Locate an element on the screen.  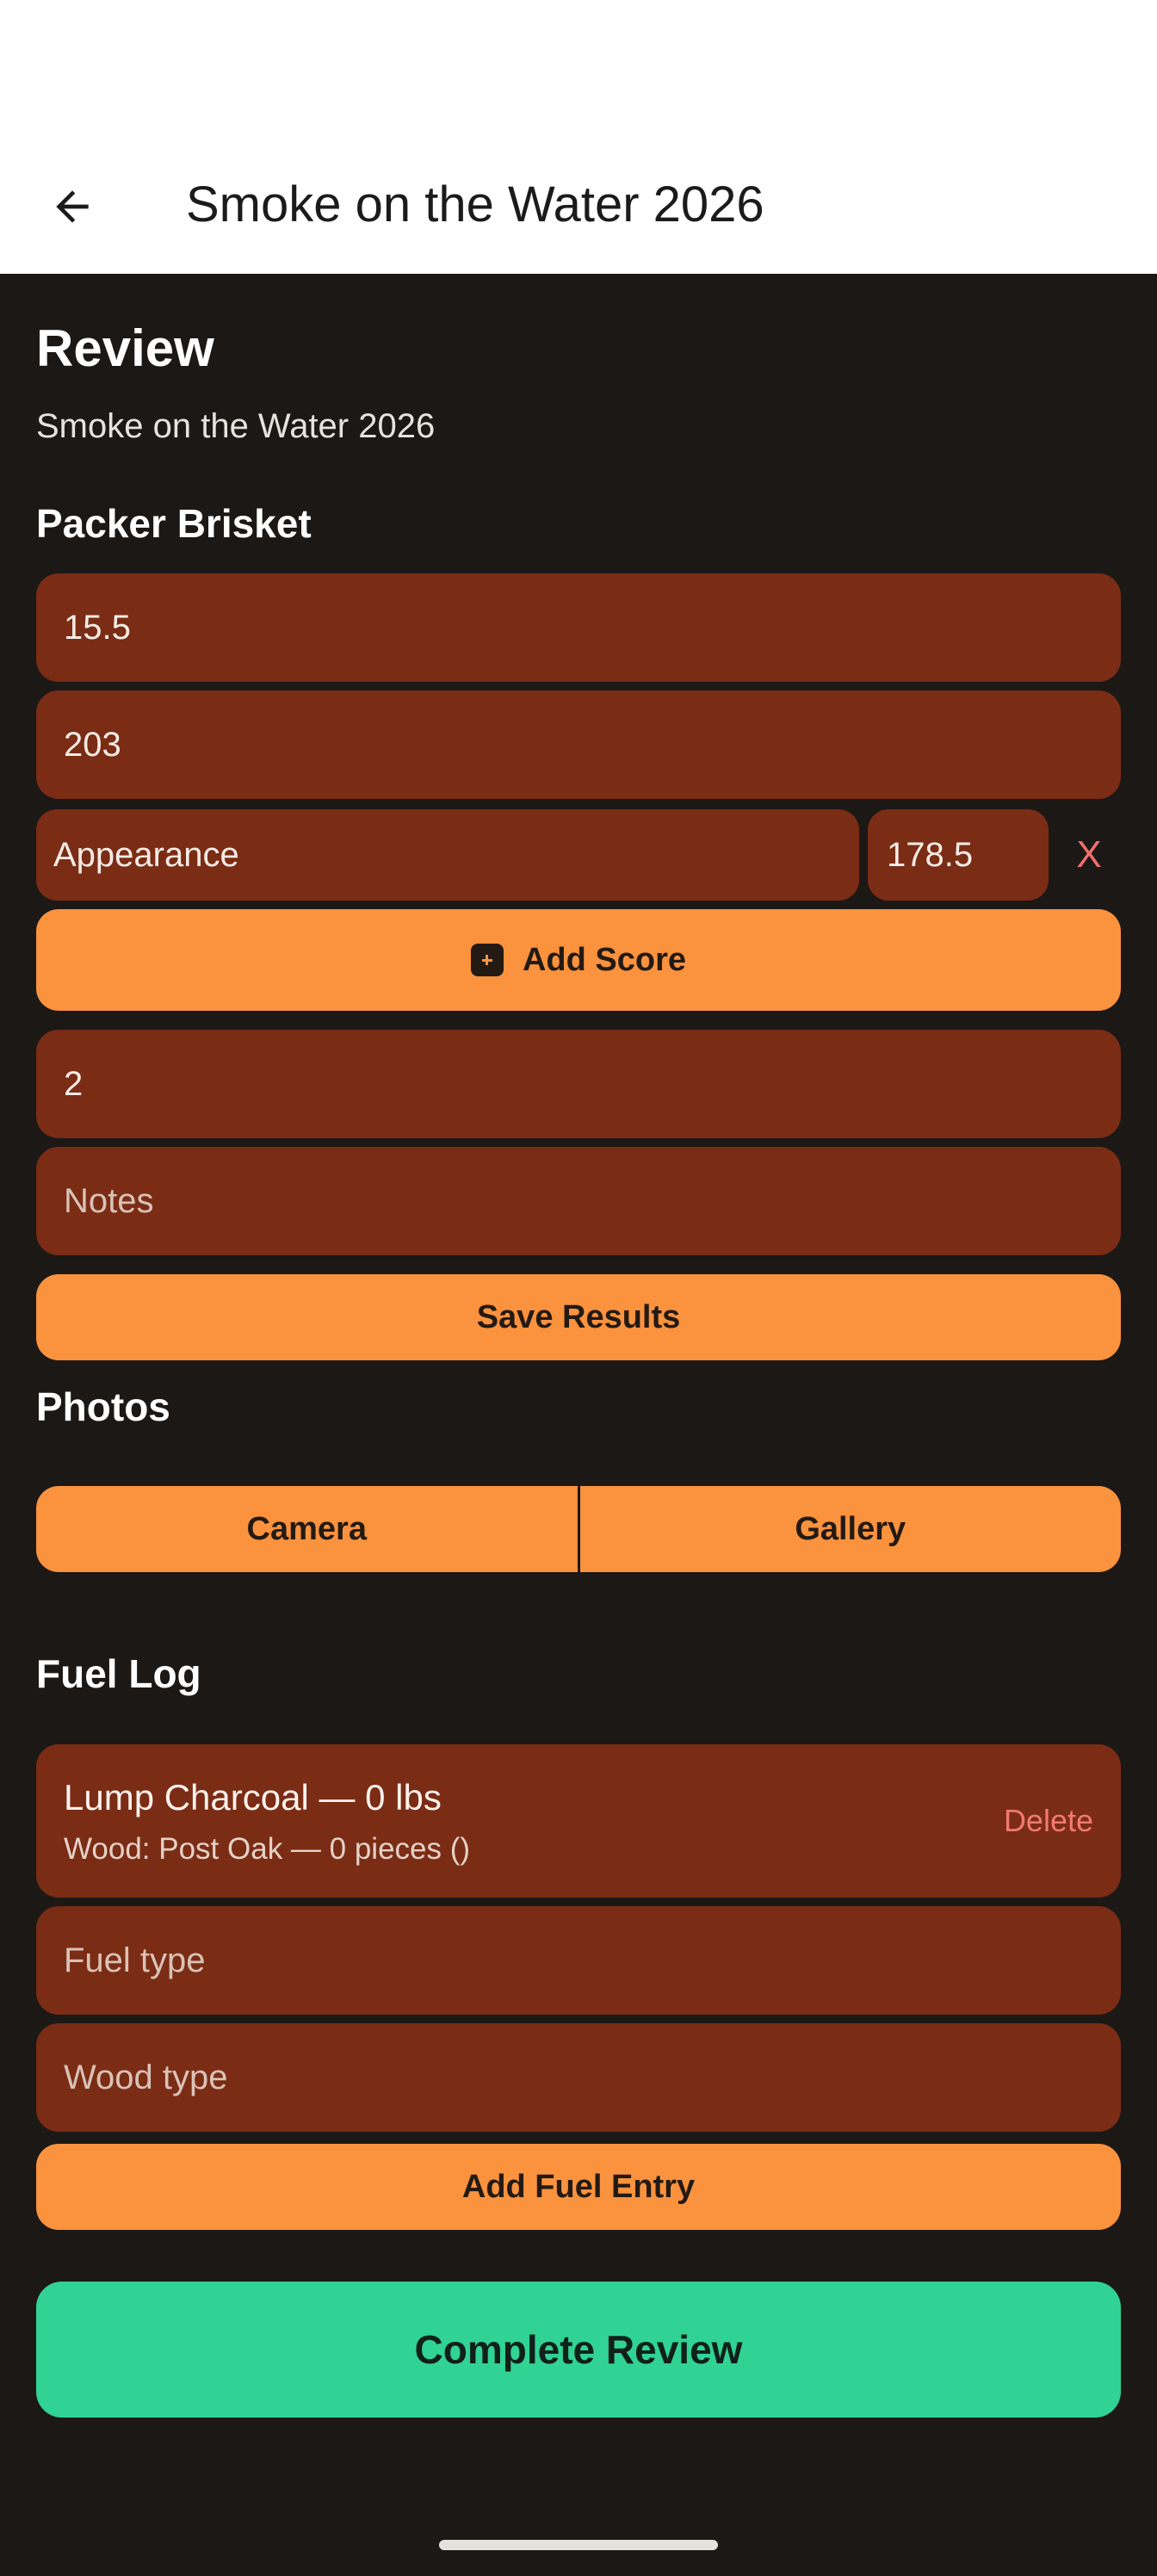
add-score-label: Add Score is located at coordinates (605, 960).